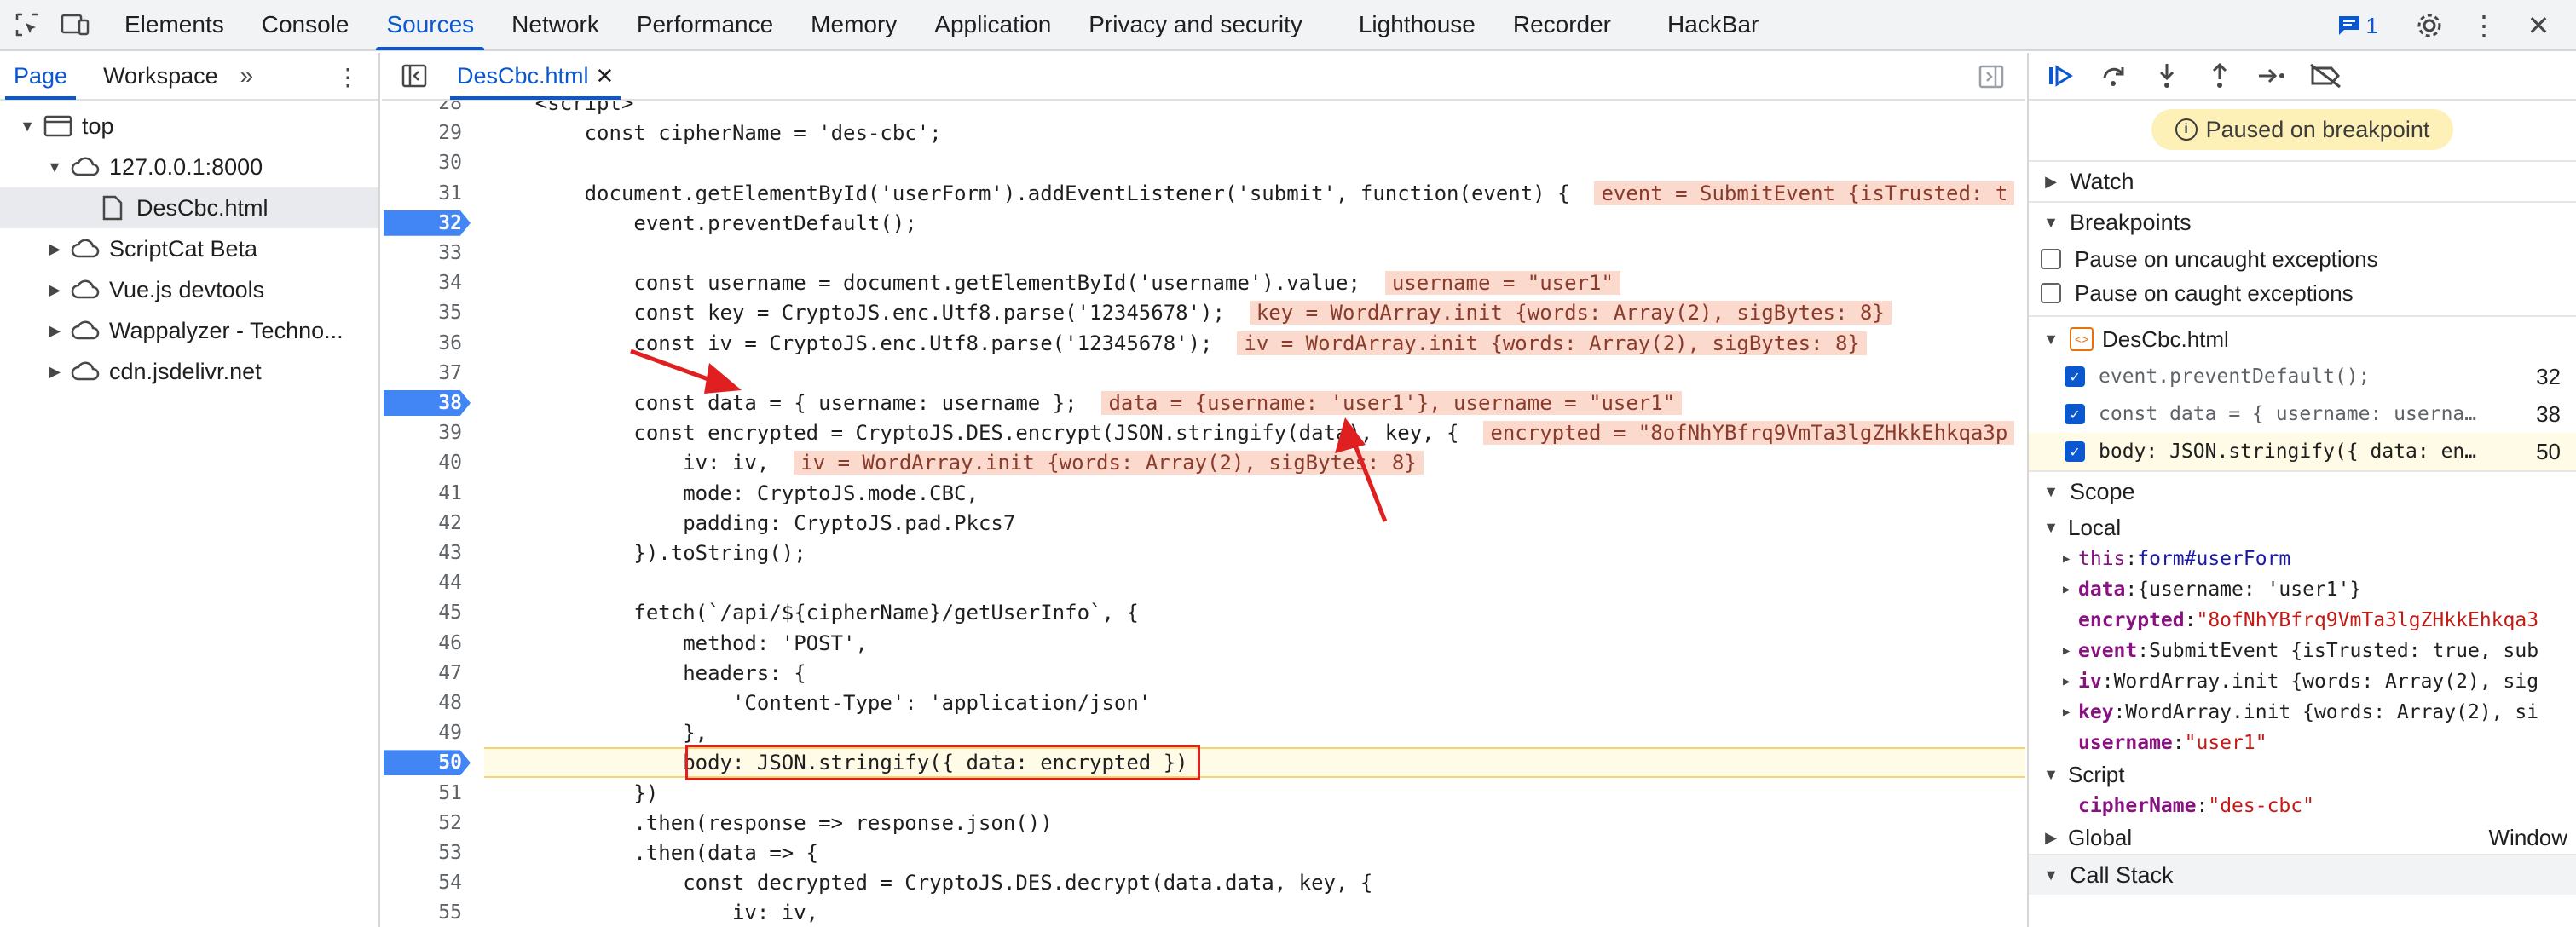  What do you see at coordinates (2302, 376) in the screenshot?
I see `breakpoint-item: ✓ event.preventDefault(); 32` at bounding box center [2302, 376].